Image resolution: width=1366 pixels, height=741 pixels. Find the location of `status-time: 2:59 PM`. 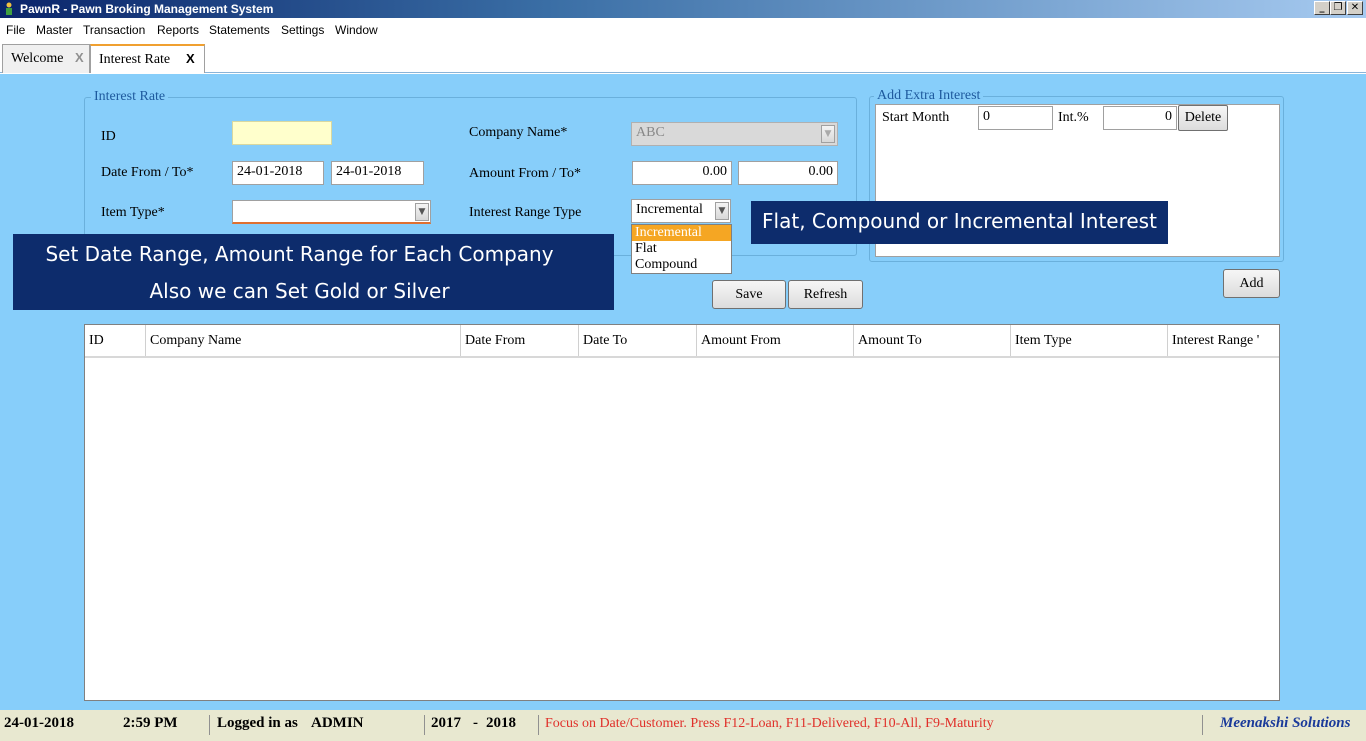

status-time: 2:59 PM is located at coordinates (150, 723).